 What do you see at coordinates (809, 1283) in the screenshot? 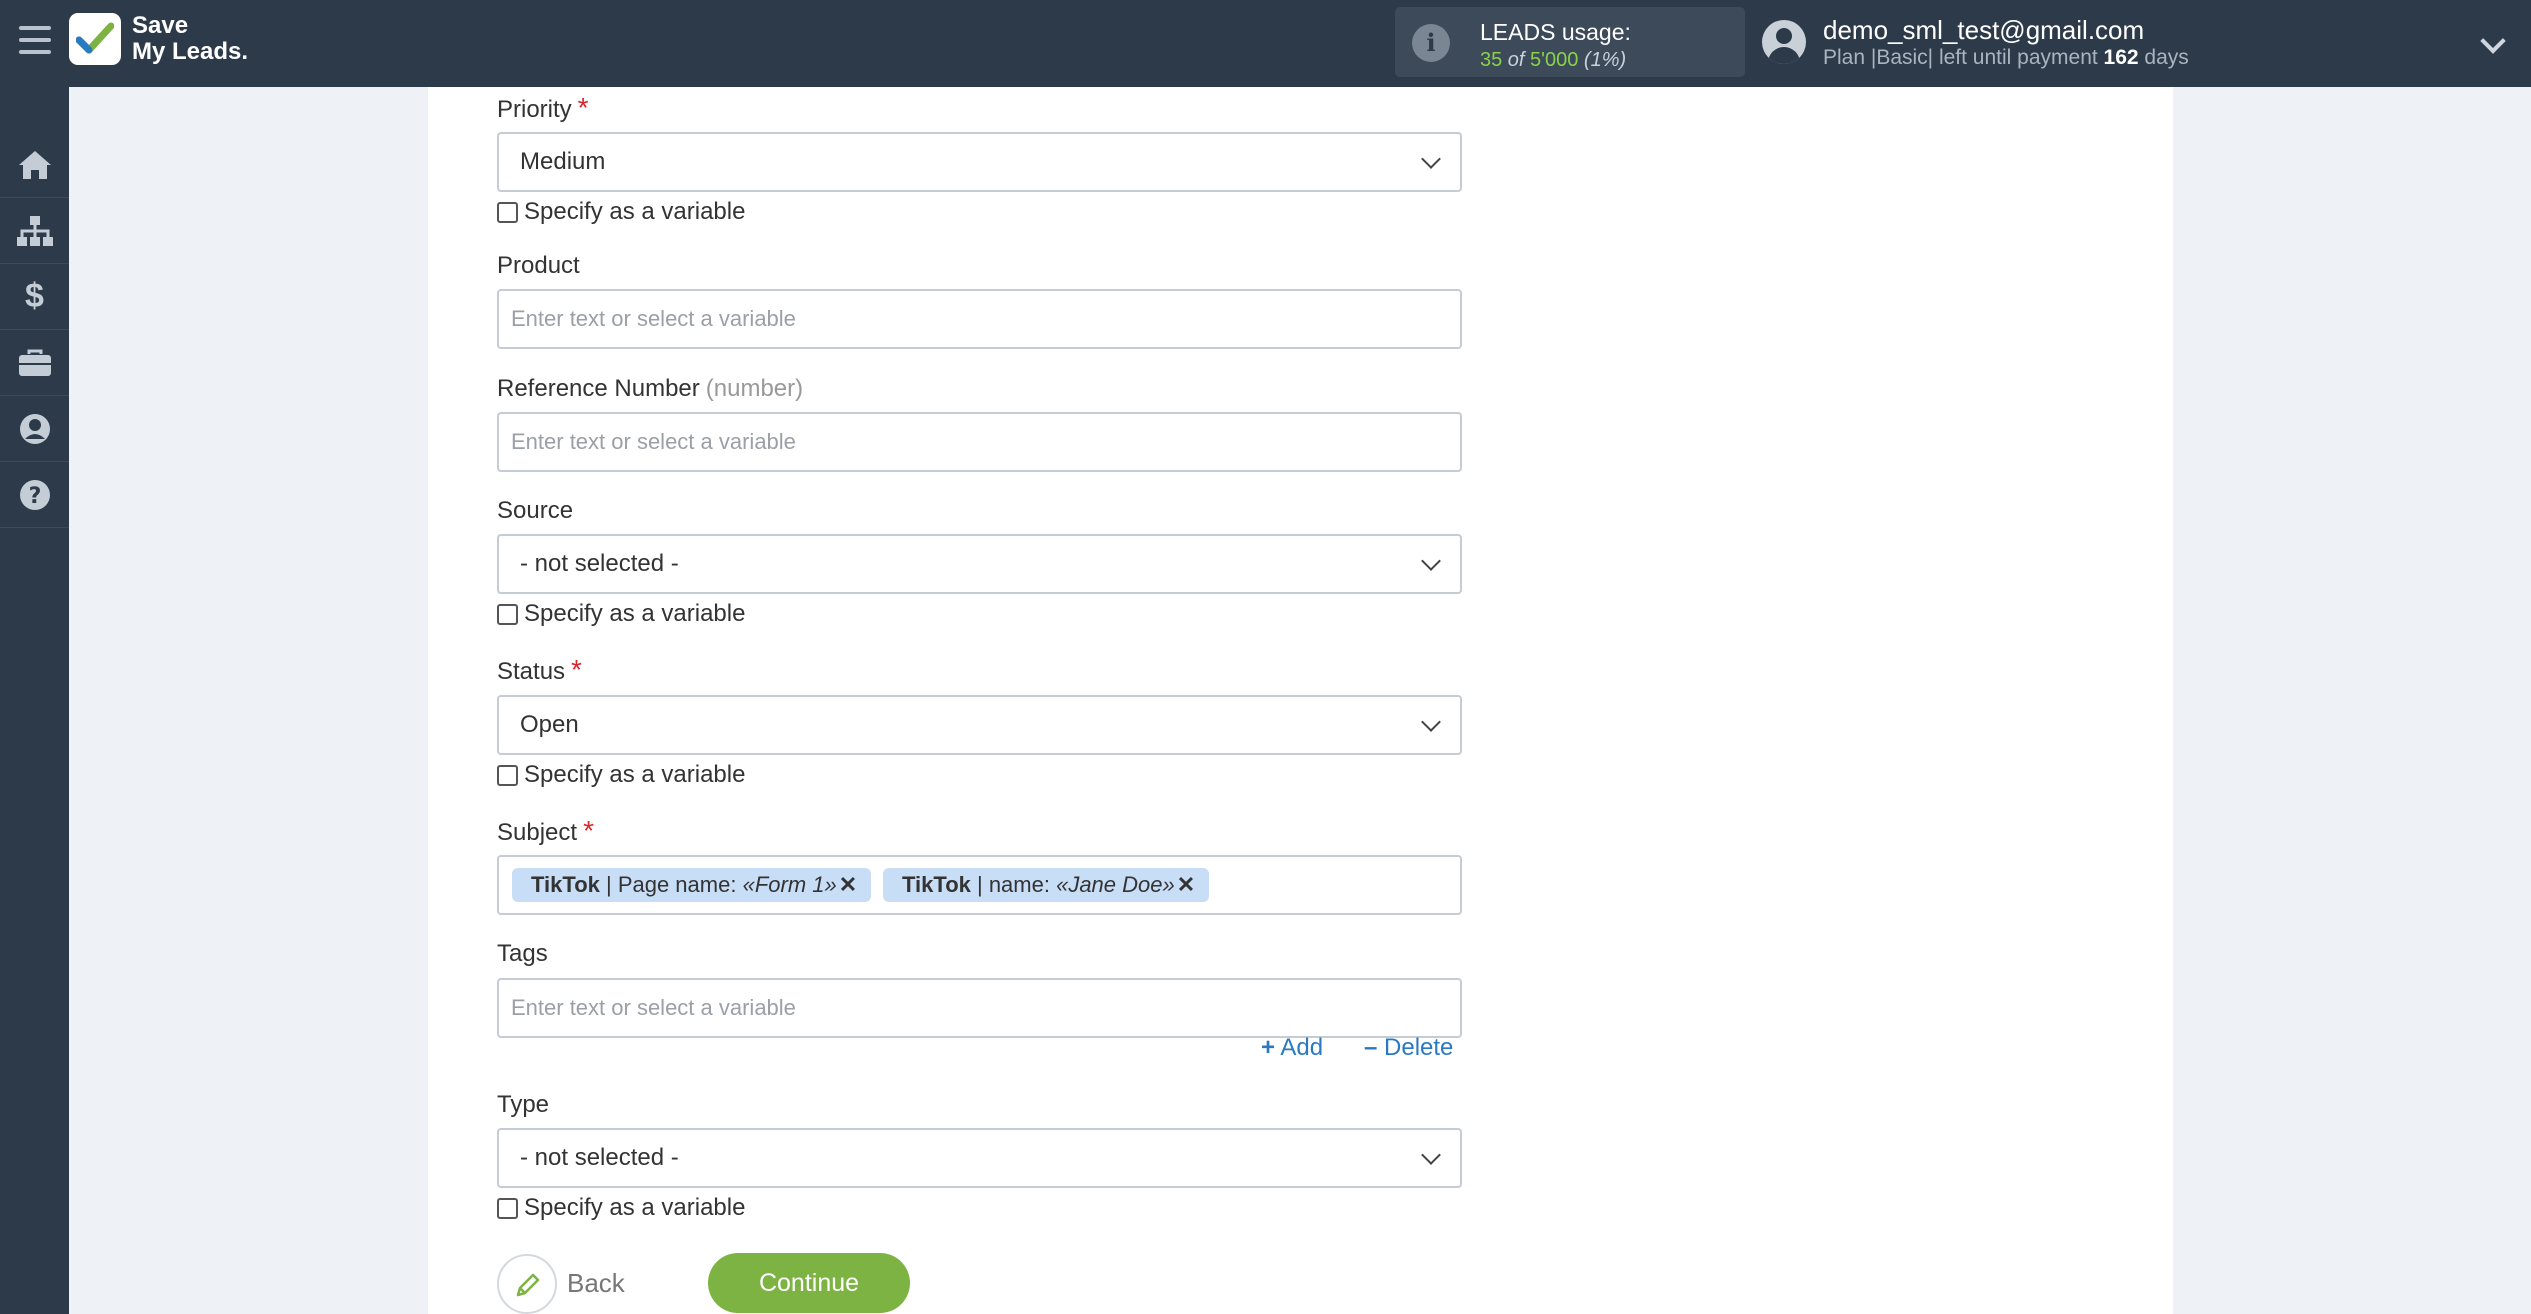
I see `continue-button: Continue` at bounding box center [809, 1283].